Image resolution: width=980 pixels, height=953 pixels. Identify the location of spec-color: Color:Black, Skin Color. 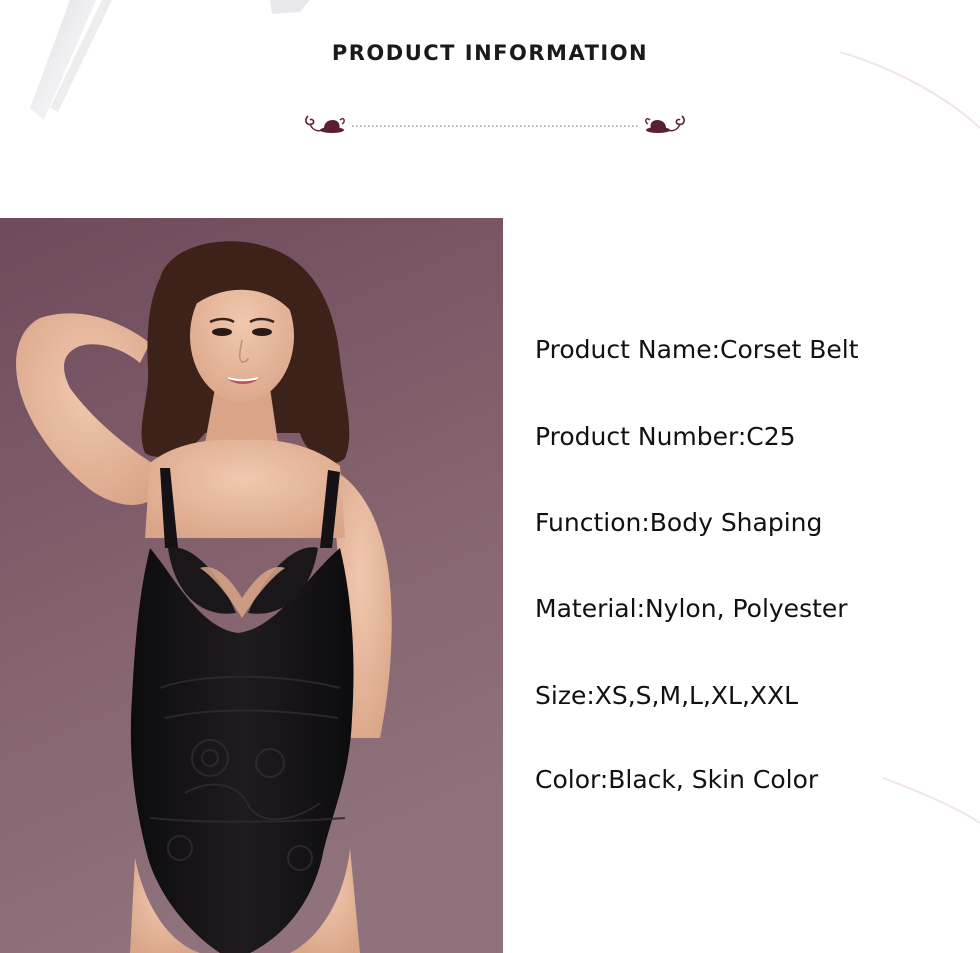
(677, 779).